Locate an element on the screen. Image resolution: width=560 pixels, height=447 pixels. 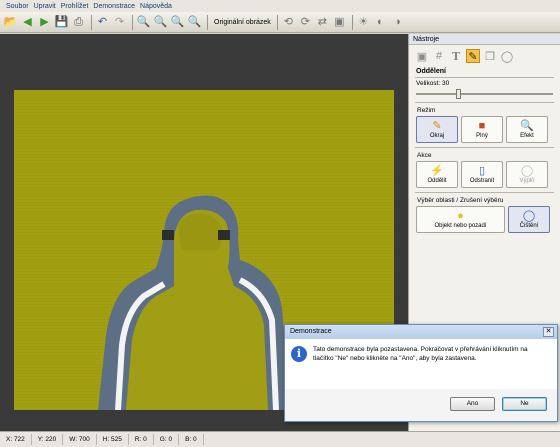
status-blue: B: 0 is located at coordinates (191, 439).